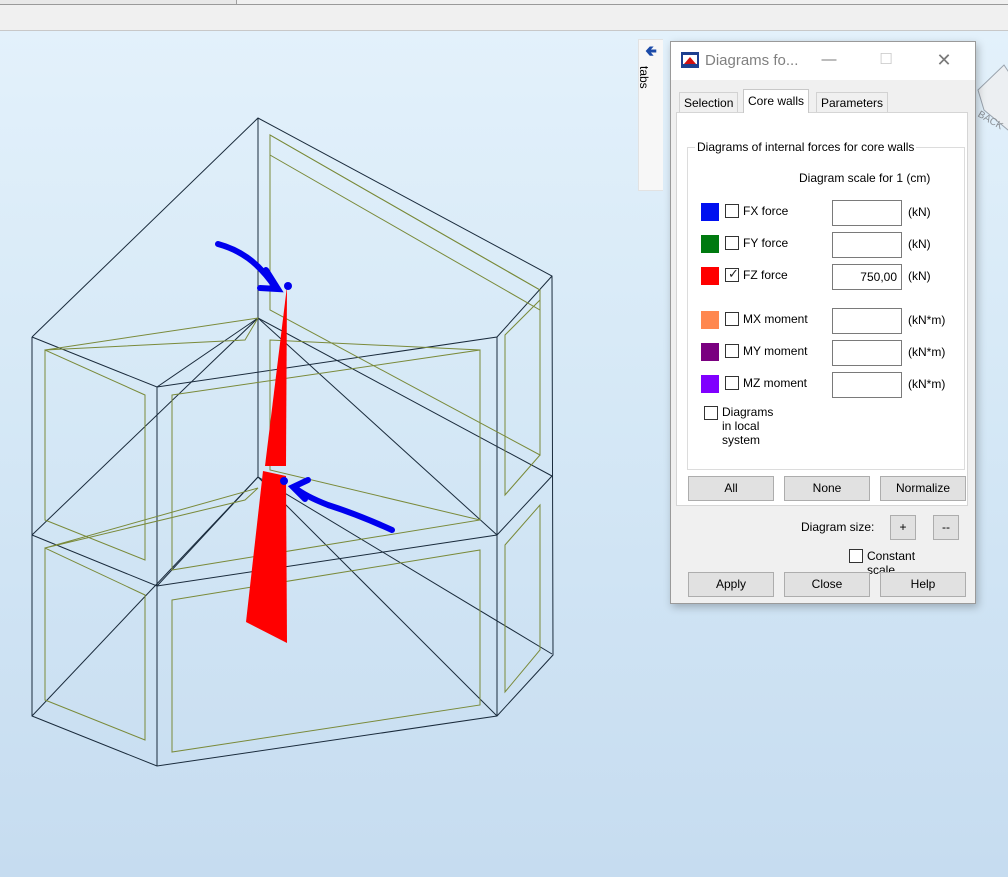  Describe the element at coordinates (919, 244) in the screenshot. I see `fy-force-unit: (kN)` at that location.